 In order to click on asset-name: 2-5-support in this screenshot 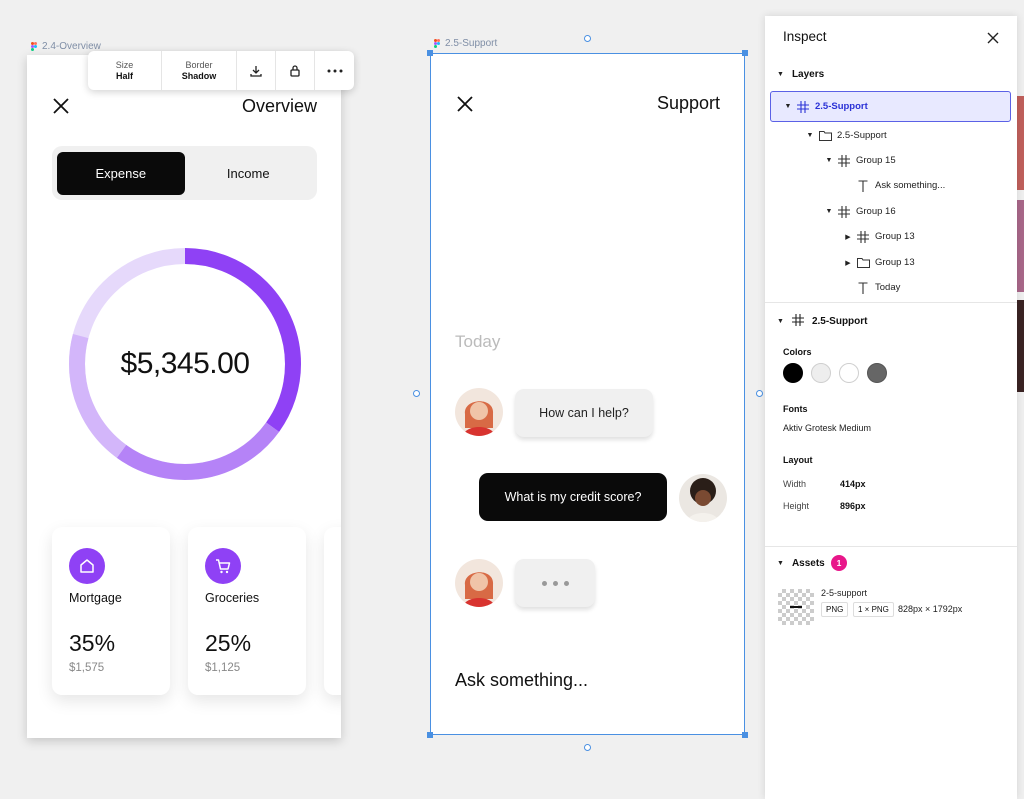, I will do `click(844, 593)`.